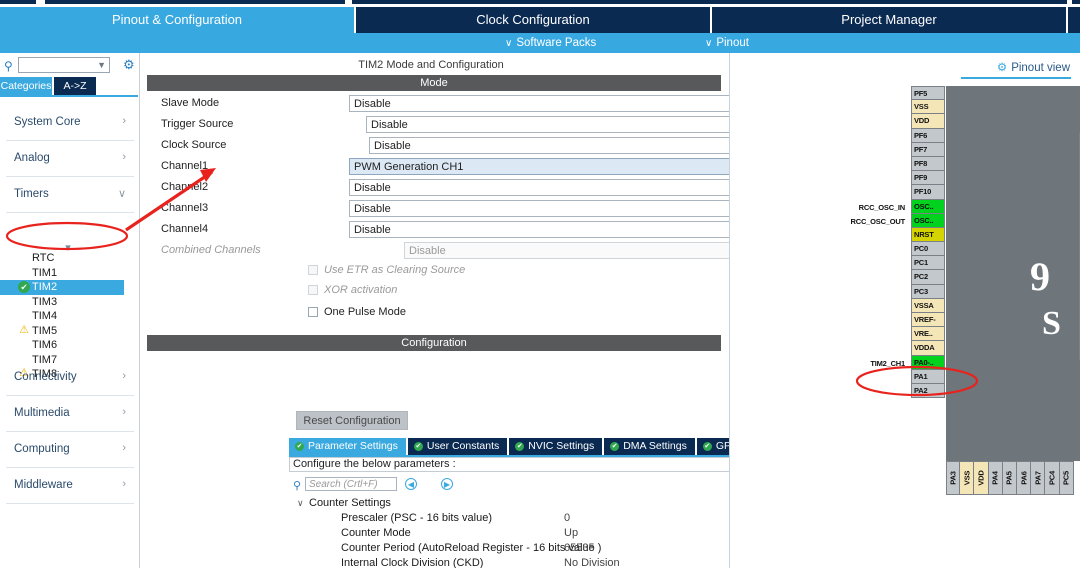 The height and width of the screenshot is (572, 1080). What do you see at coordinates (928, 362) in the screenshot?
I see `pin-pa0: PA0-..` at bounding box center [928, 362].